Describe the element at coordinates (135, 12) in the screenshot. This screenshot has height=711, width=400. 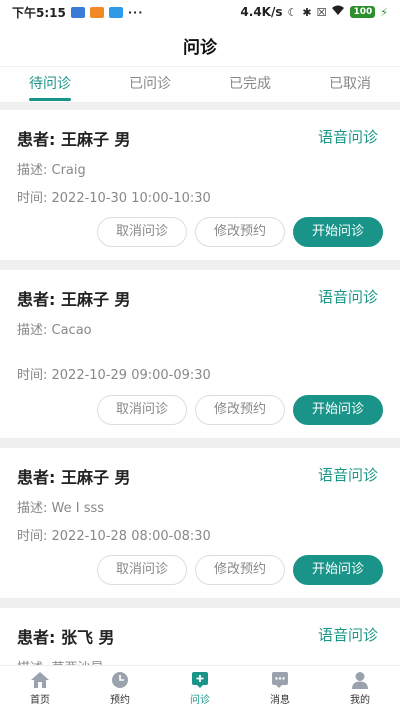
I see `more-notifications-icon: ···` at that location.